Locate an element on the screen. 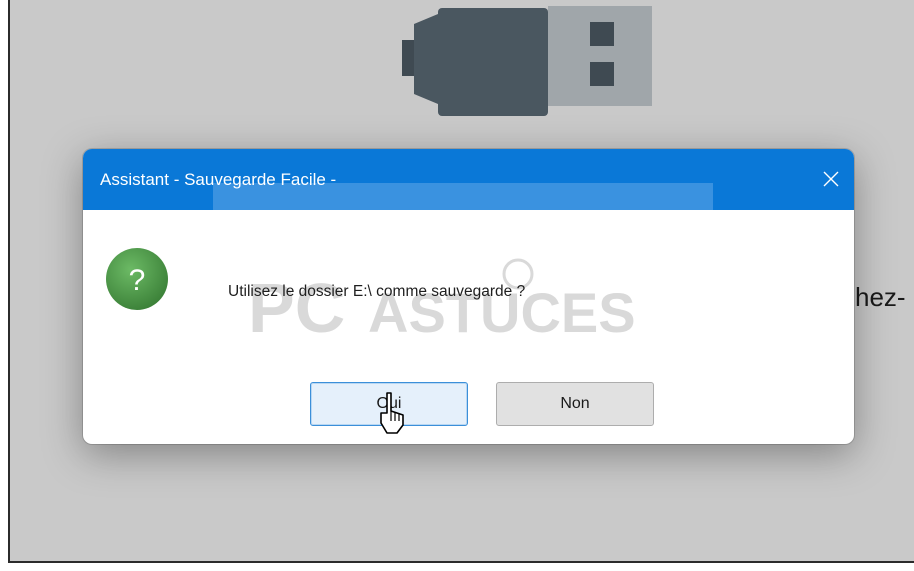 This screenshot has height=571, width=914. background-text: hez- is located at coordinates (880, 297).